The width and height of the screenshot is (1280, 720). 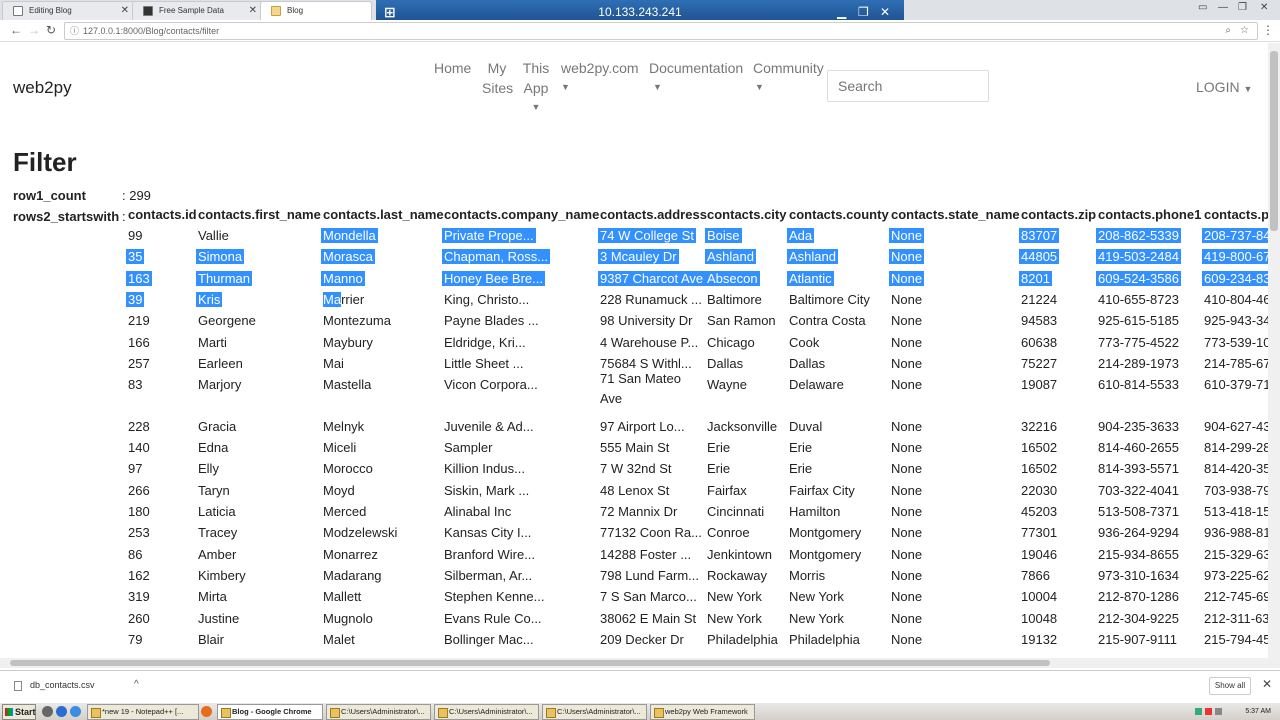 I want to click on download-item: db_contacts.csv, so click(x=54, y=685).